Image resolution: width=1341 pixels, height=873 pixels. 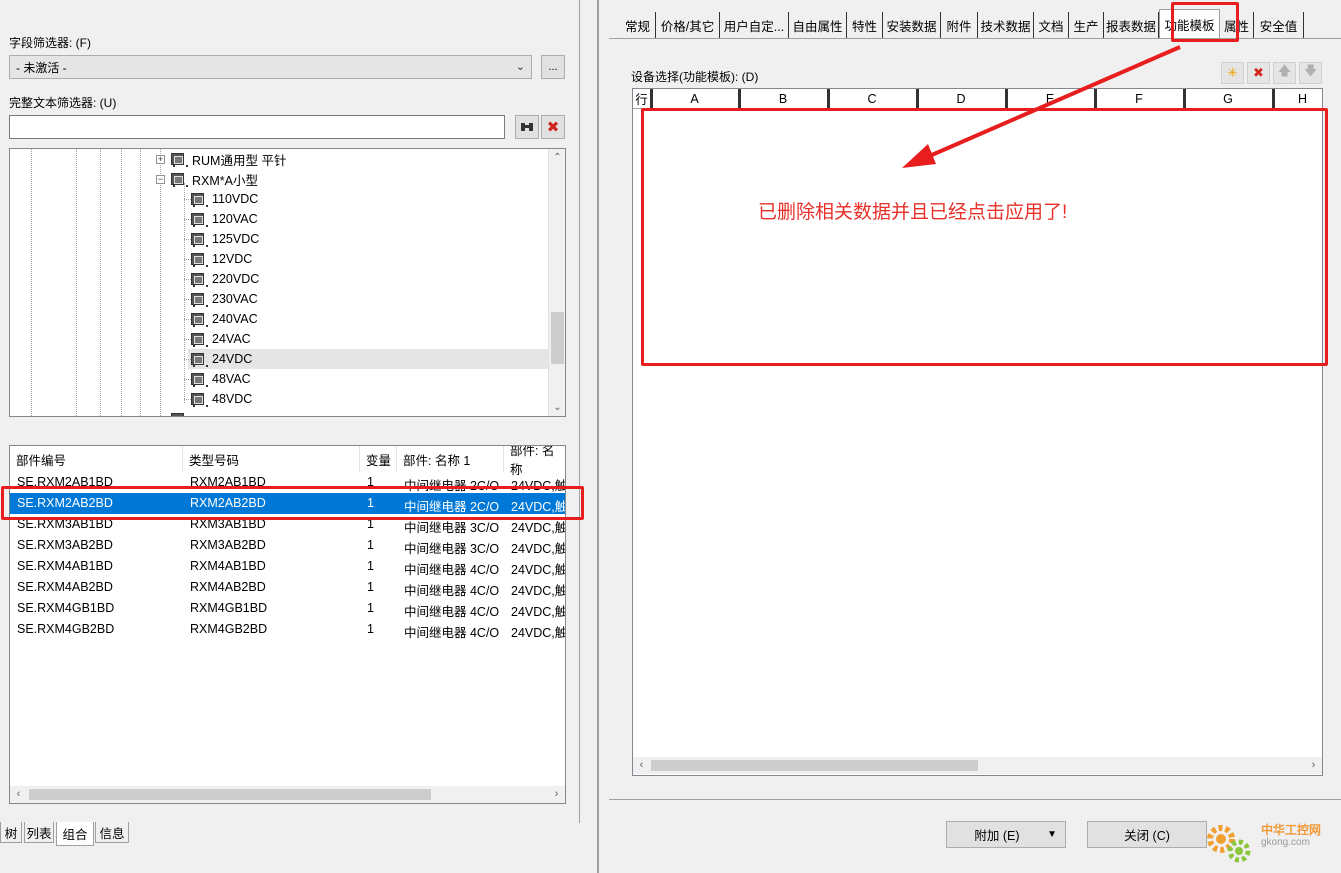 What do you see at coordinates (96, 459) in the screenshot?
I see `column-header: 部件编号` at bounding box center [96, 459].